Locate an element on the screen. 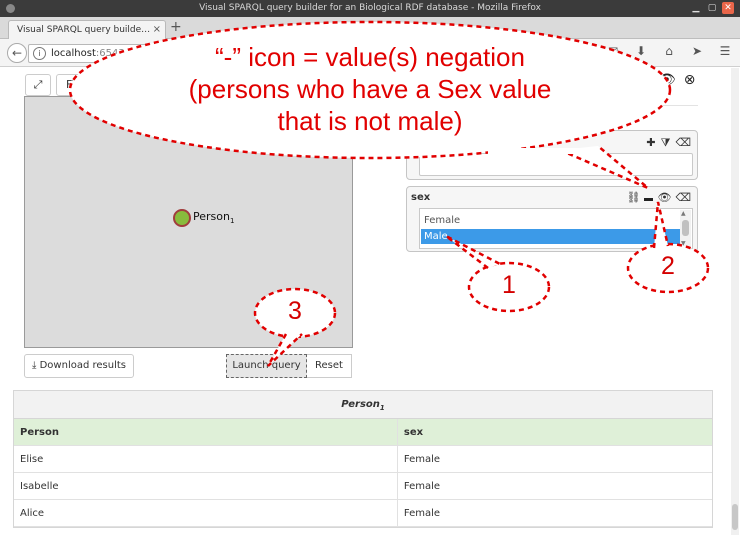 The height and width of the screenshot is (535, 740). listbox-scrollbar: ▲ ▼ is located at coordinates (685, 228).